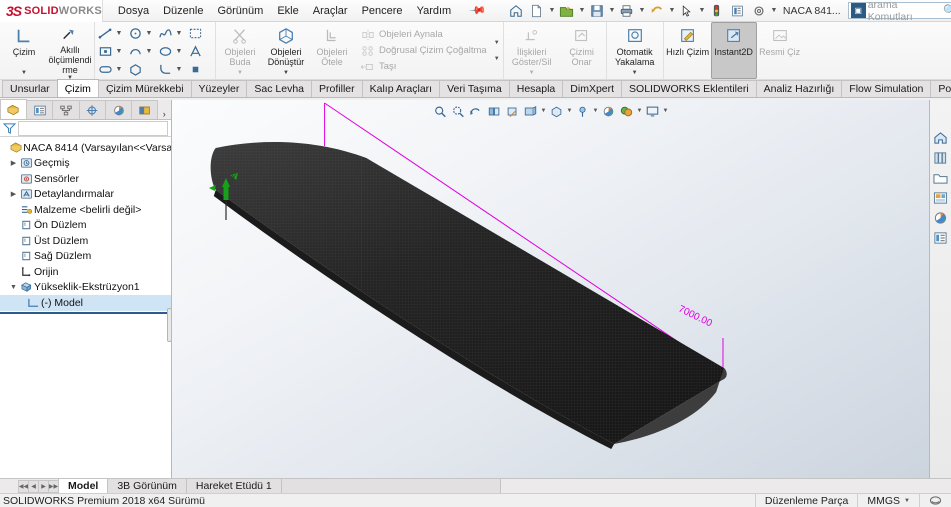 The image size is (951, 507). I want to click on convert-entities-button: Objeleri Dönüştür ▼, so click(286, 50).